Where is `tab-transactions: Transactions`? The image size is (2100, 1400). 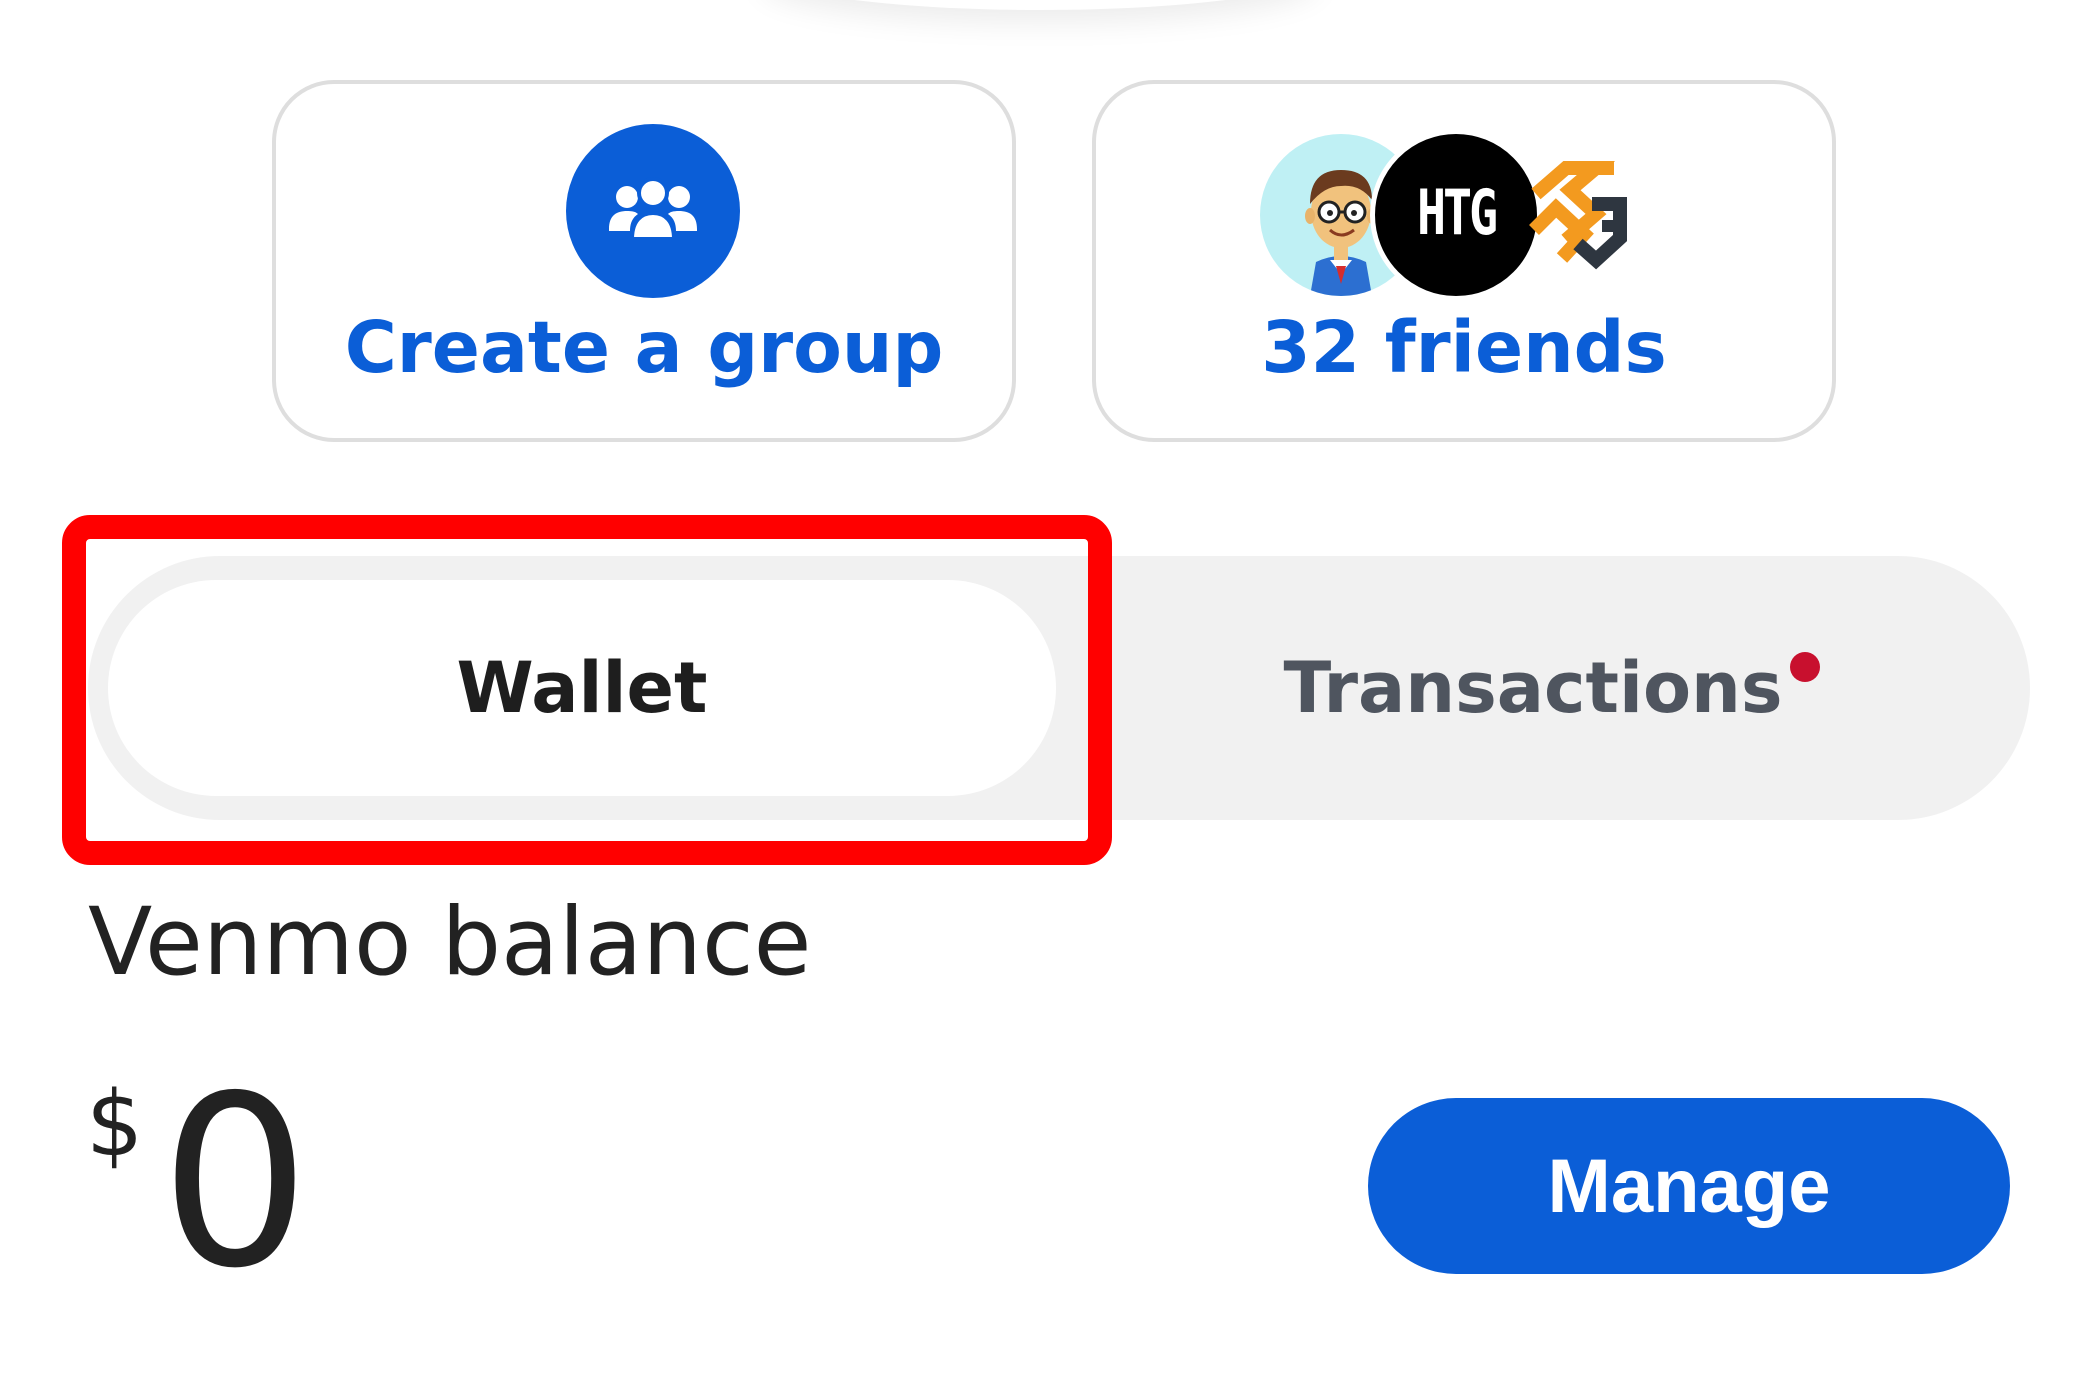
tab-transactions: Transactions is located at coordinates (1533, 688).